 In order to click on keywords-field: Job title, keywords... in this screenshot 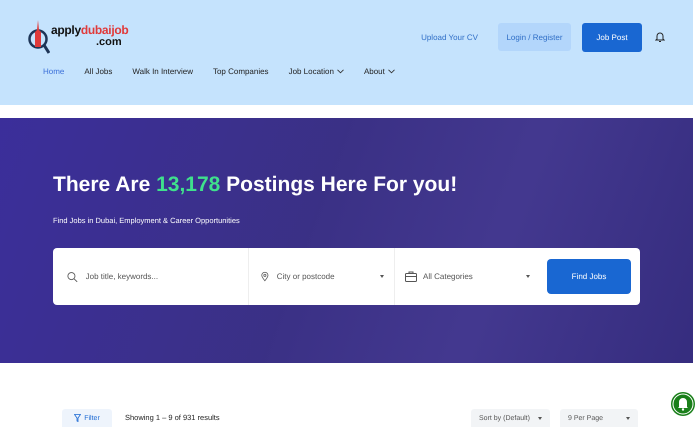, I will do `click(166, 276)`.